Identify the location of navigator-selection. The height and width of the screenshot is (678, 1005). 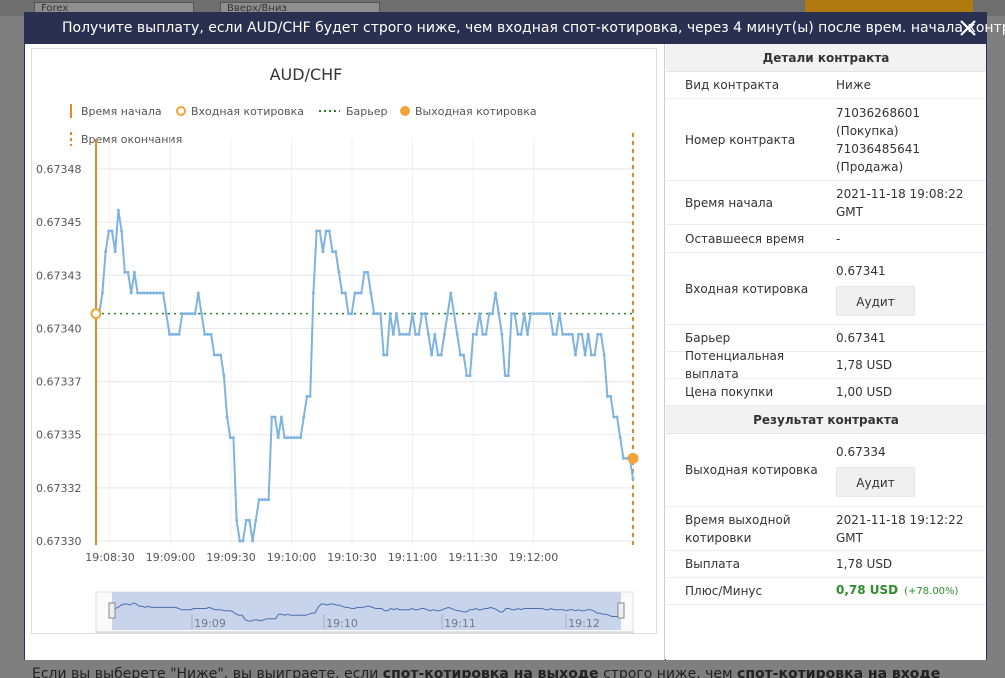
(366, 611).